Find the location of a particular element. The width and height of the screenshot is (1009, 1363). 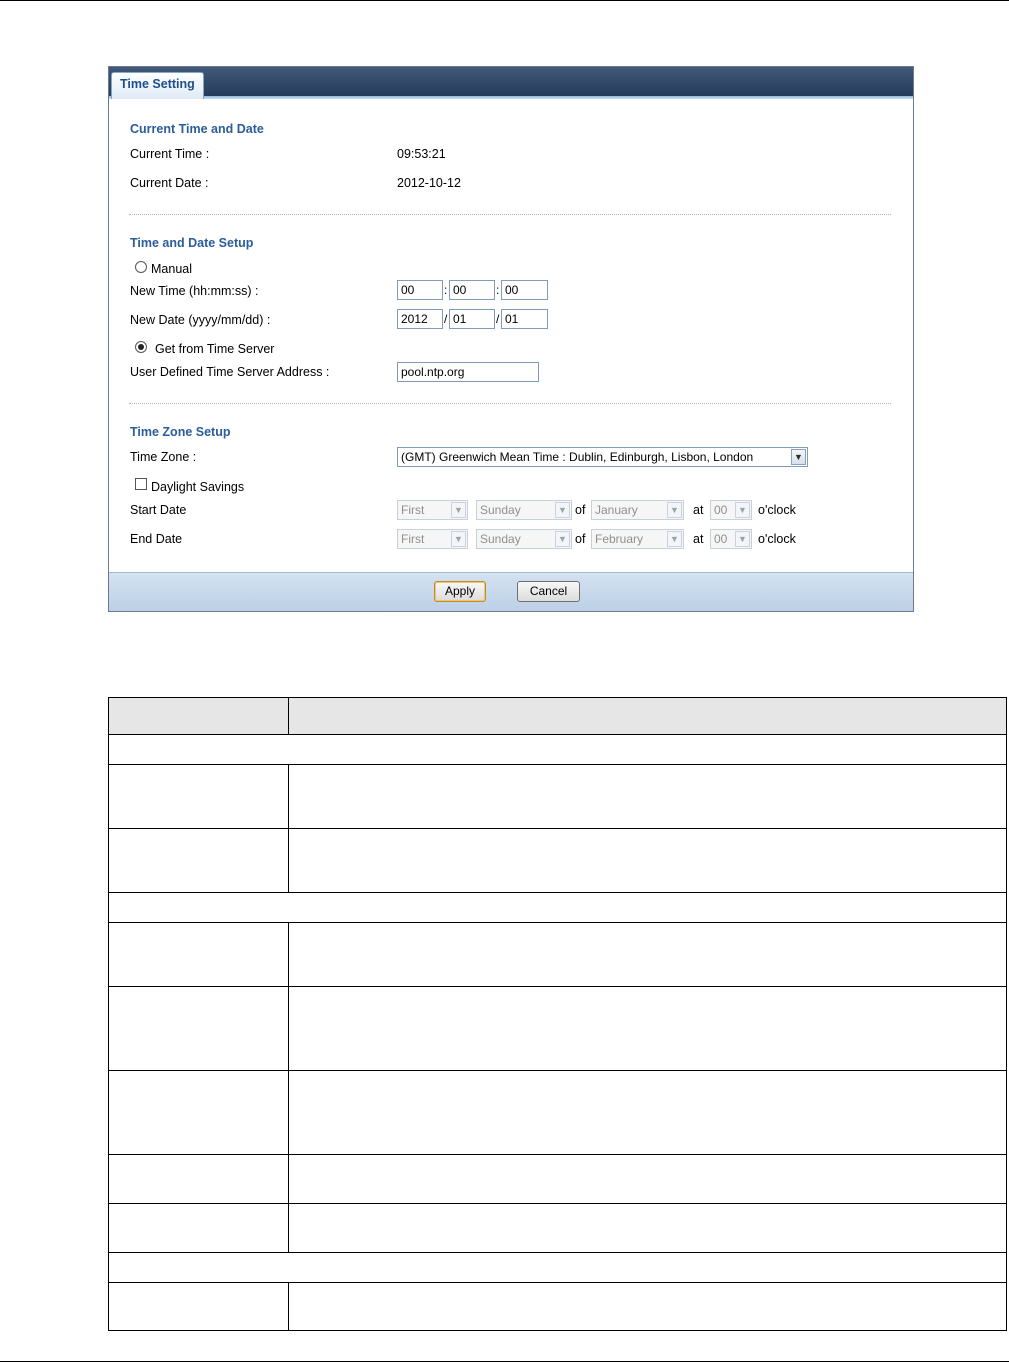

time-server-label: Get from Time Server is located at coordinates (215, 349).